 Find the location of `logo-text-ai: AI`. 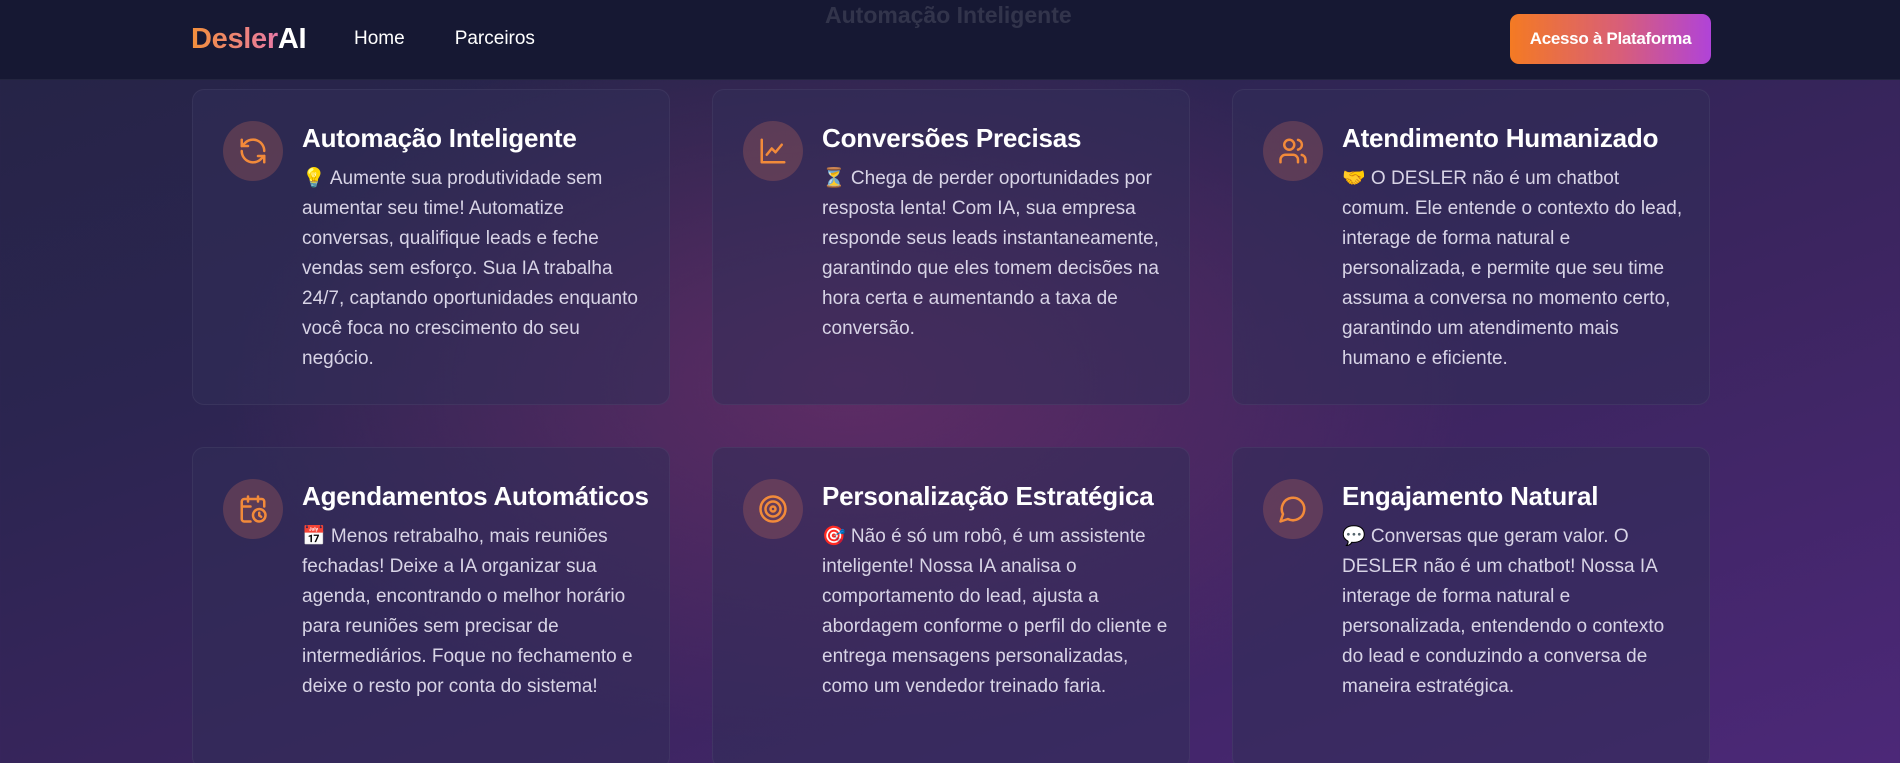

logo-text-ai: AI is located at coordinates (292, 39).